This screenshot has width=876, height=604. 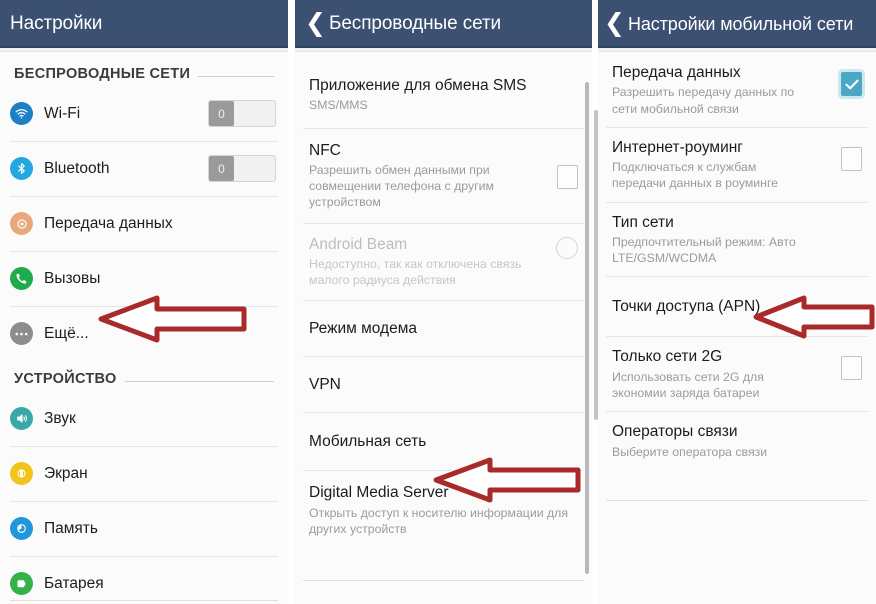 What do you see at coordinates (144, 278) in the screenshot?
I see `settings-row-calls: Вызовы` at bounding box center [144, 278].